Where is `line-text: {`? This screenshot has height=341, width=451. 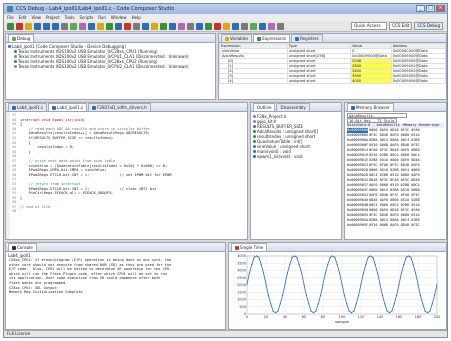 line-text: { is located at coordinates (21, 124).